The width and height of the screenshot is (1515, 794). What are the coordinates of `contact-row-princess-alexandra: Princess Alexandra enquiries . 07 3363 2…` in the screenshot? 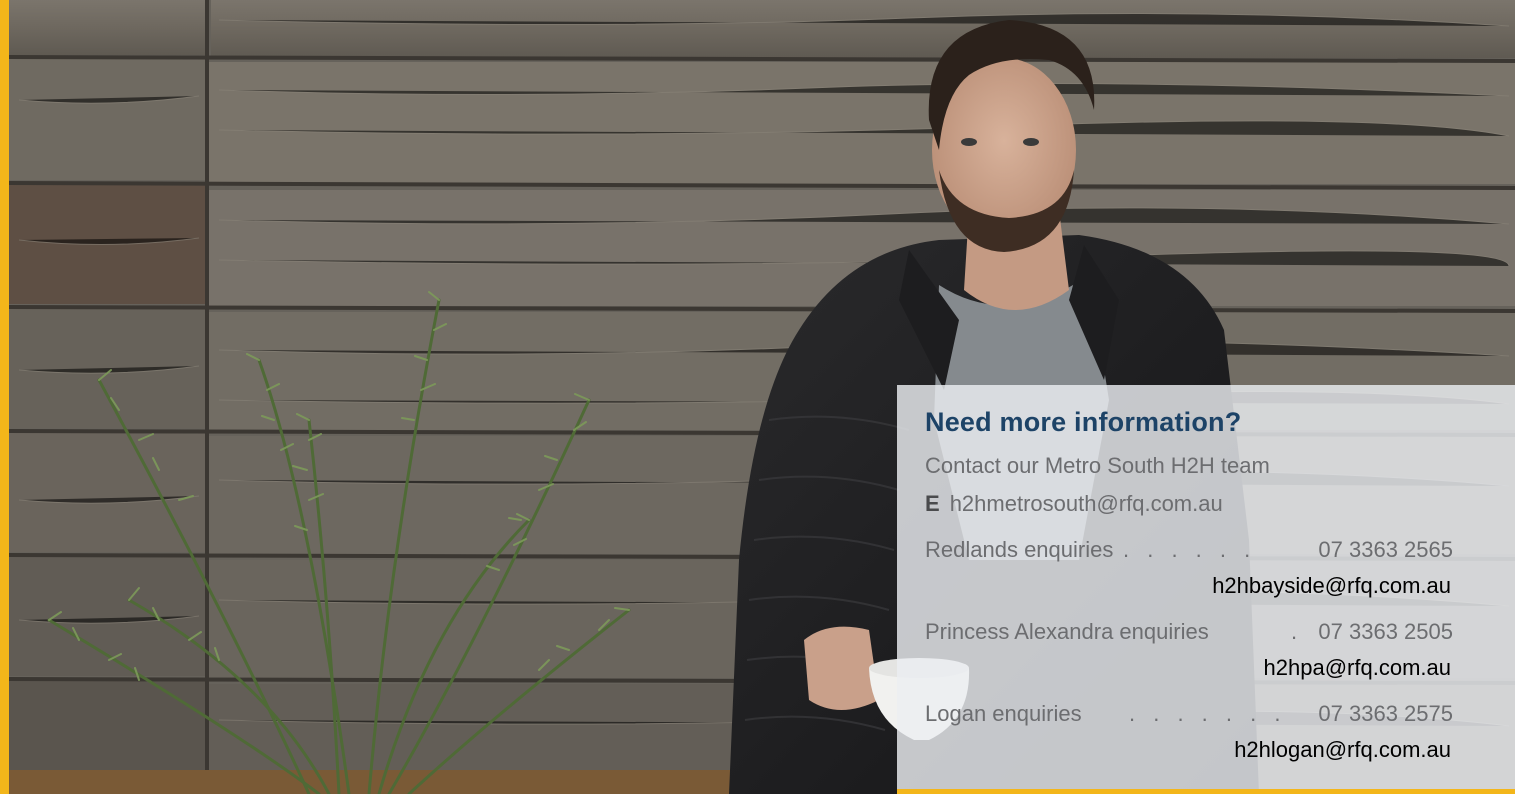 It's located at (1189, 636).